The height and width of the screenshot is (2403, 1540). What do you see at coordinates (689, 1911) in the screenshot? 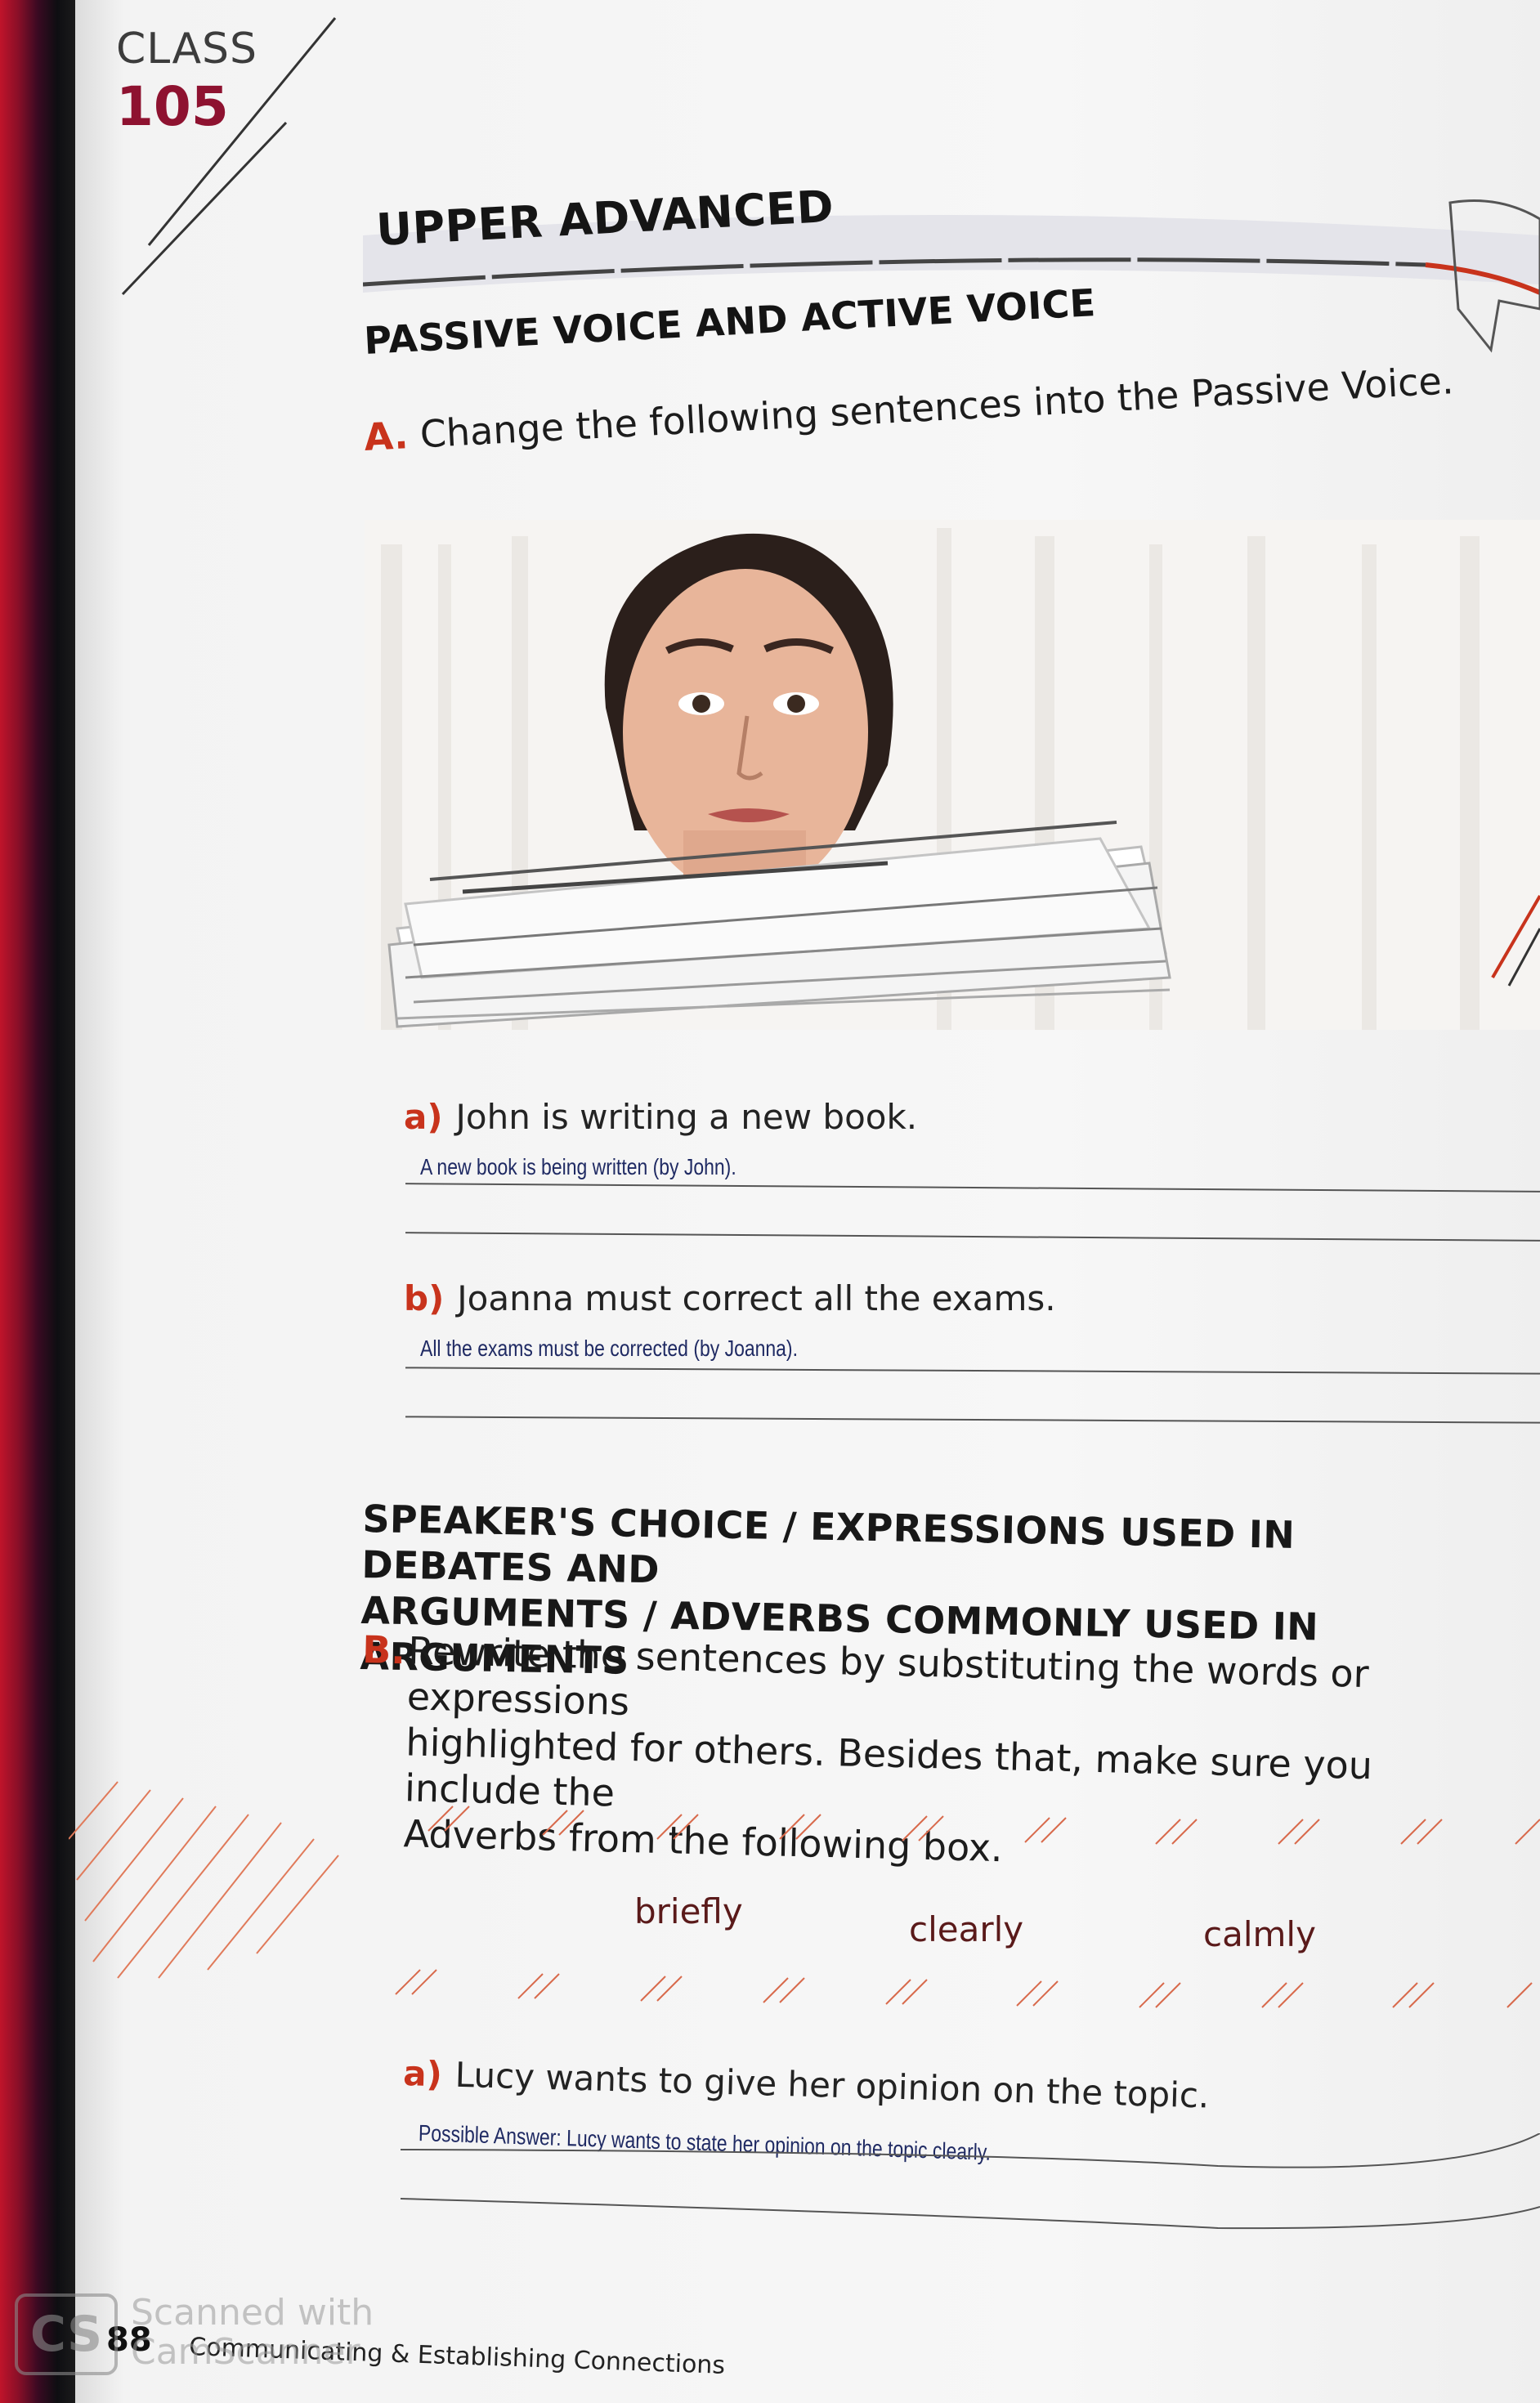
I see `adverb-word: briefly` at bounding box center [689, 1911].